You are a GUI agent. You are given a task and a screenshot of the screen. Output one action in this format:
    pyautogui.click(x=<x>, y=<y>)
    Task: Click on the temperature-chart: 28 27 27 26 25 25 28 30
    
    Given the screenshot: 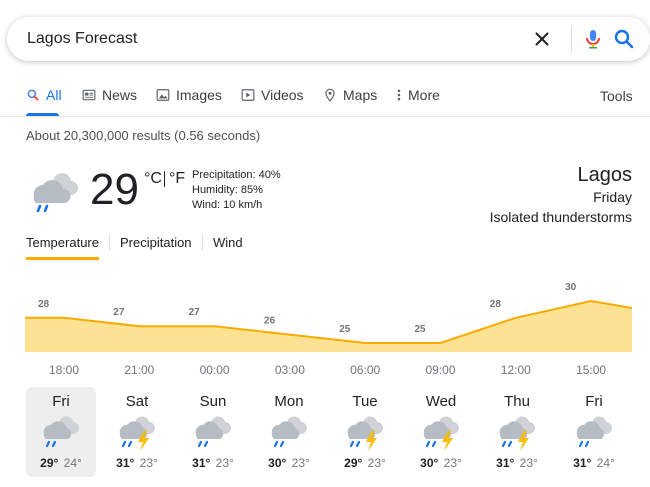 What is the action you would take?
    pyautogui.click(x=329, y=317)
    